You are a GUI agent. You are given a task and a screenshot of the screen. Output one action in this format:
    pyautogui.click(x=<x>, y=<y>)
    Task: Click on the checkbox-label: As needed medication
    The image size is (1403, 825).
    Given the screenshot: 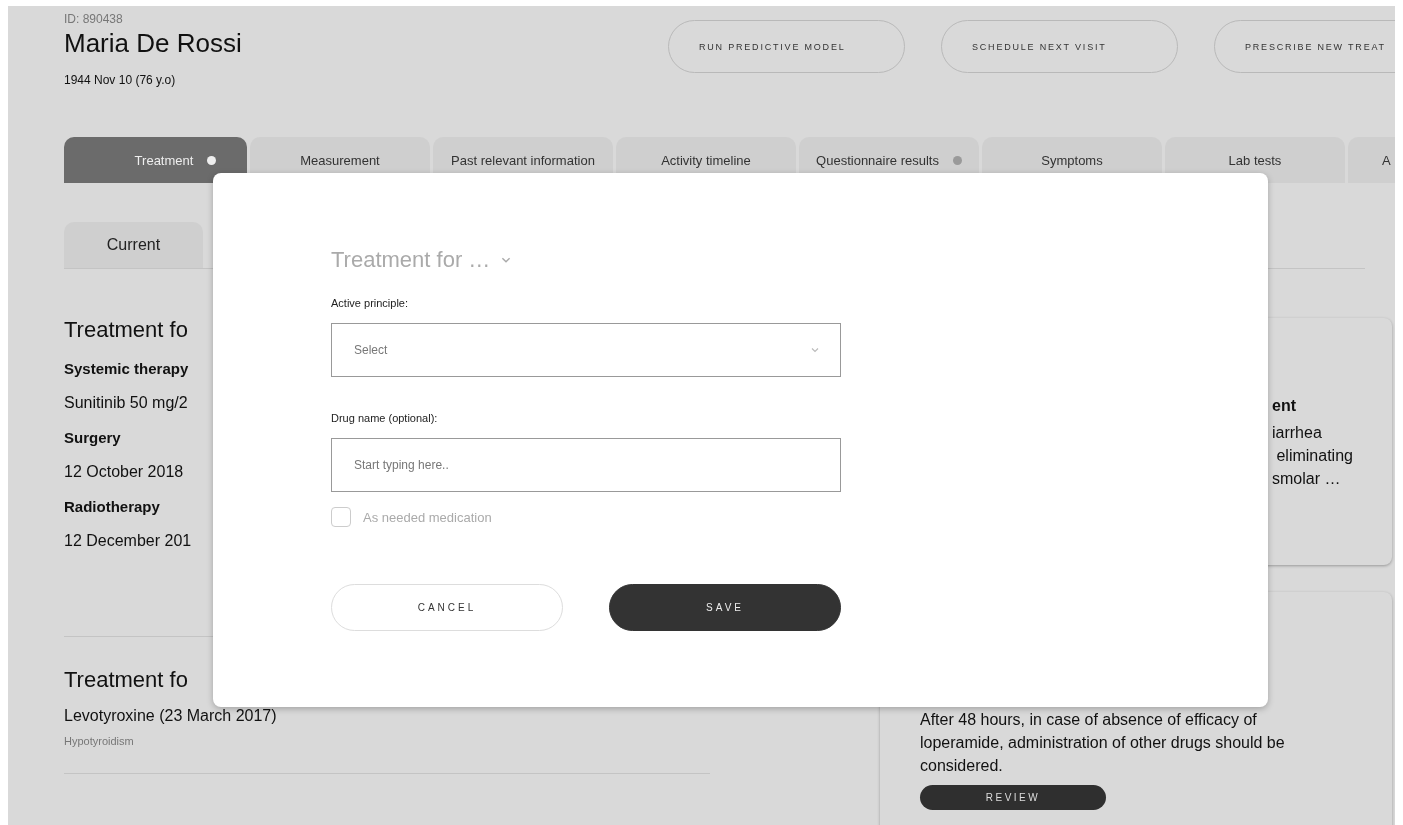 What is the action you would take?
    pyautogui.click(x=427, y=517)
    